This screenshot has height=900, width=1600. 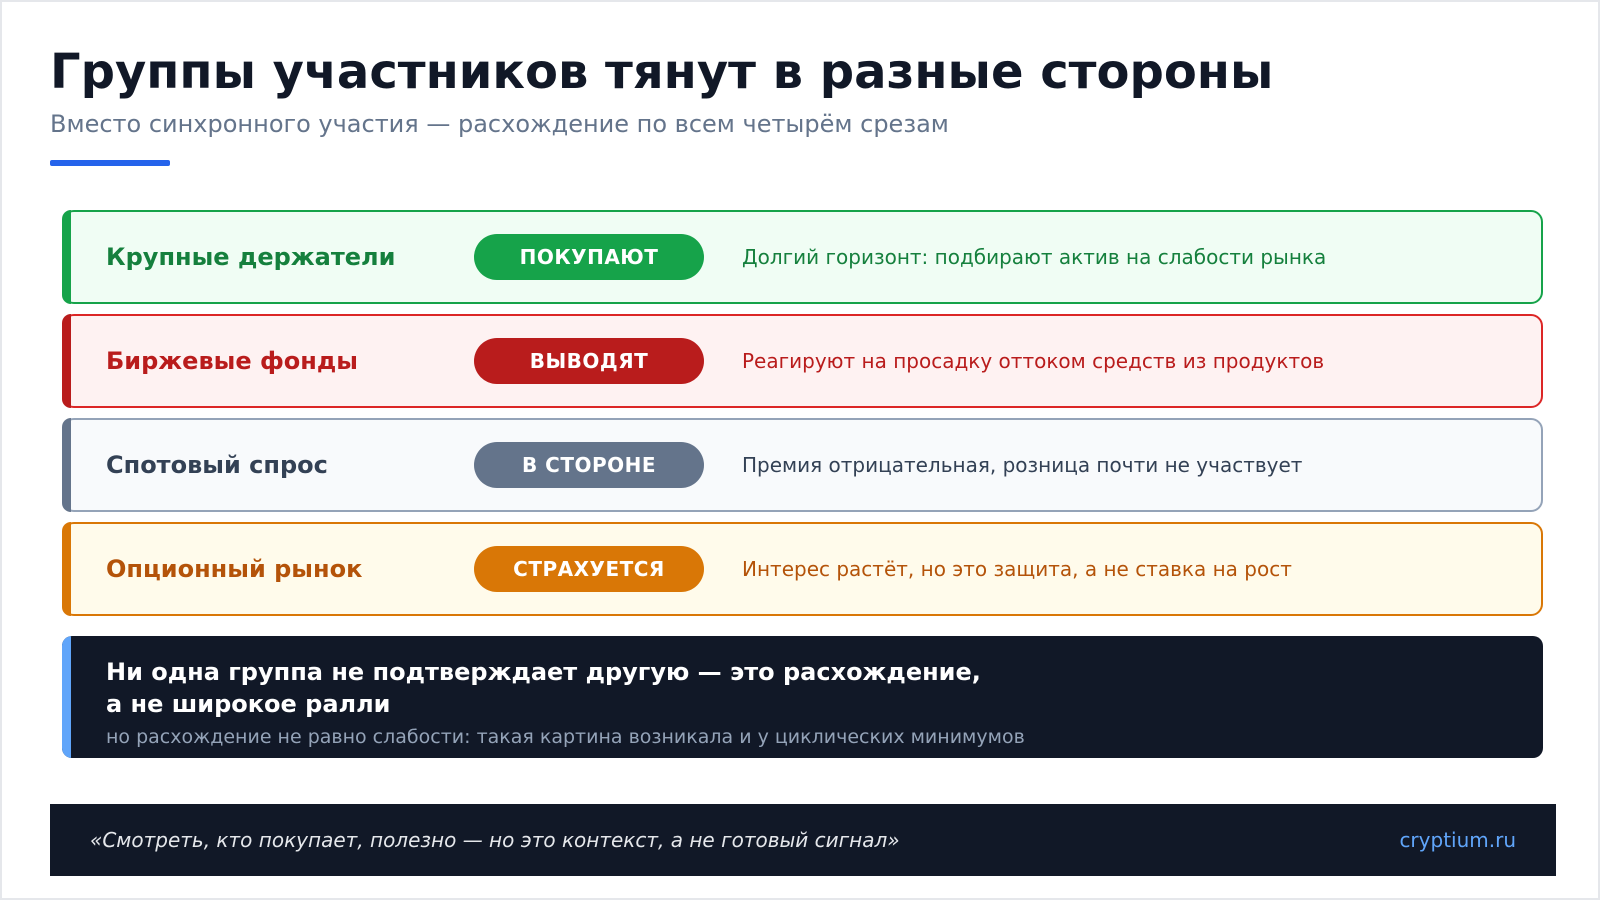 I want to click on group-name: Спотовый спрос, so click(x=217, y=465).